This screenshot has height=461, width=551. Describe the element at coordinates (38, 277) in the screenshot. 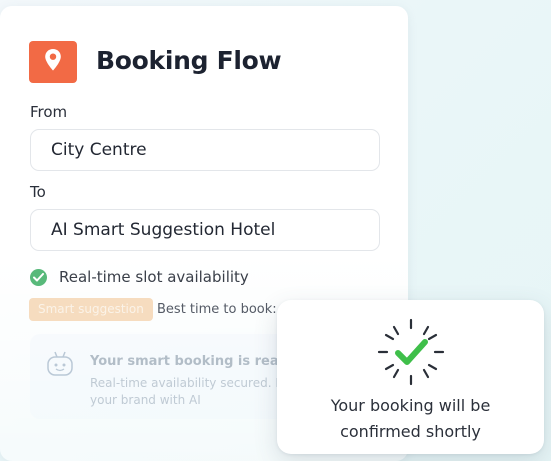

I see `check-circle-icon` at that location.